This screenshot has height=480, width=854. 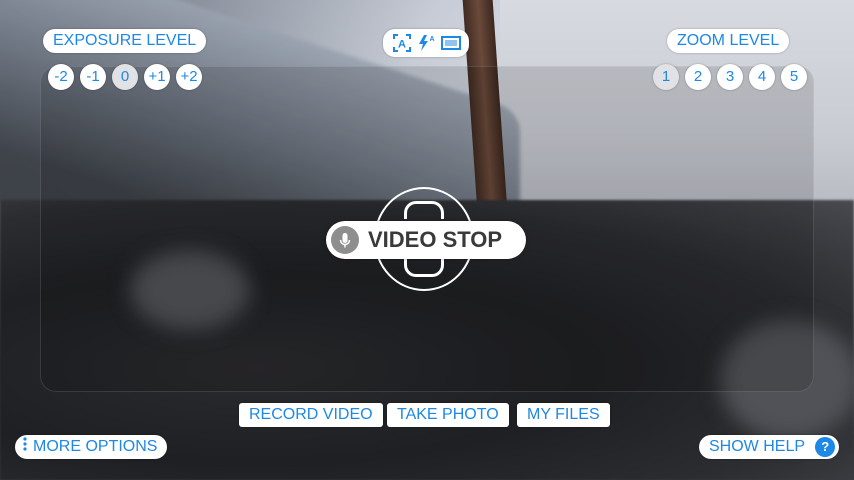 What do you see at coordinates (25, 447) in the screenshot?
I see `more-vert-icon` at bounding box center [25, 447].